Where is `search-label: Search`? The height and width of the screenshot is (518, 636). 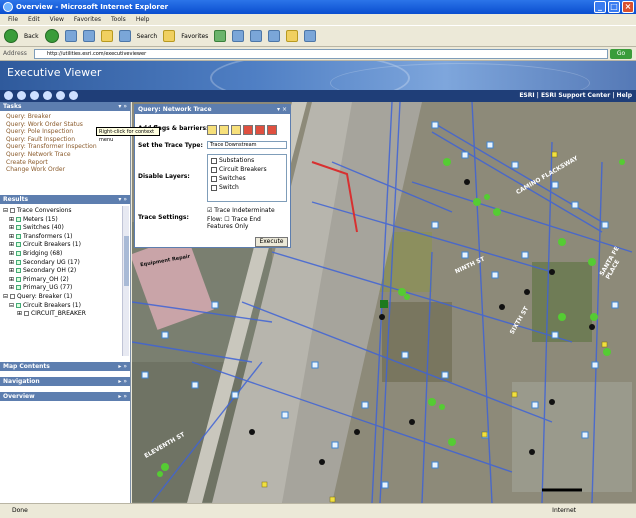
search-label: Search is located at coordinates (147, 36).